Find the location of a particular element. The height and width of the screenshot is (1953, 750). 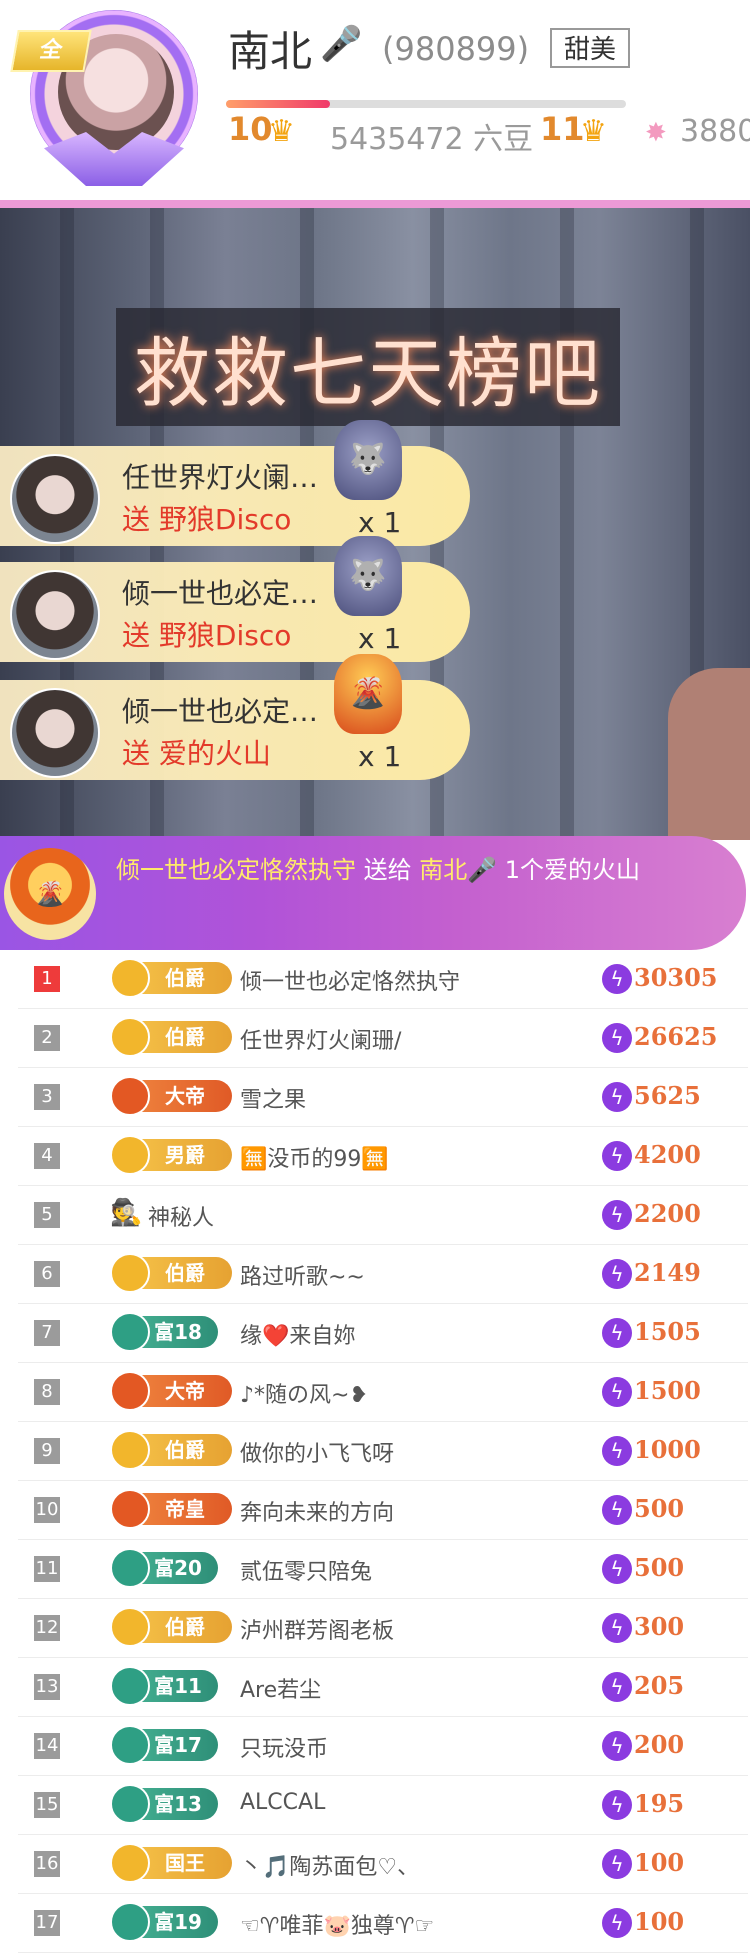

ranking-row: 3 大帝 雪之果 ϟ 5625 is located at coordinates (383, 1097).